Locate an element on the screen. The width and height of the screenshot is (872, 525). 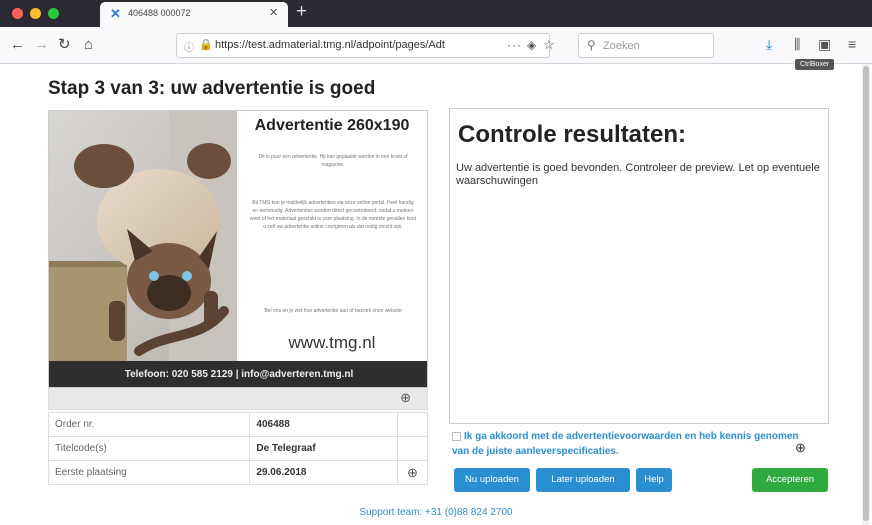
search-input: Zoeken is located at coordinates (621, 46).